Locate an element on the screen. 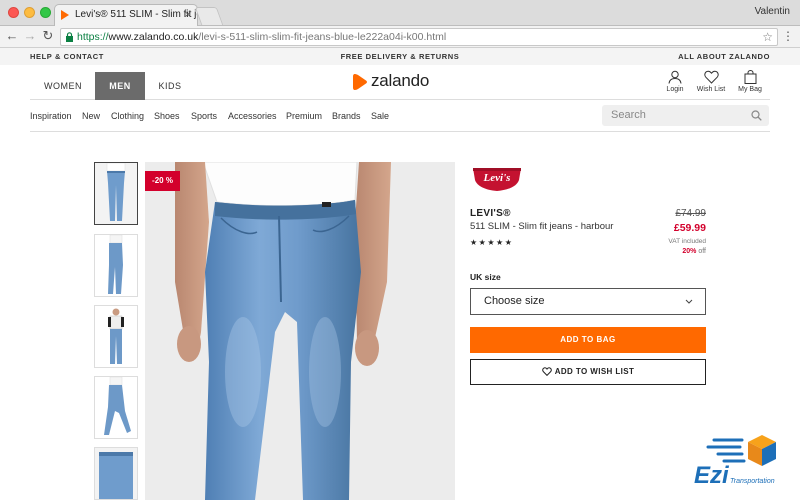  nav-premium: Premium is located at coordinates (304, 116).